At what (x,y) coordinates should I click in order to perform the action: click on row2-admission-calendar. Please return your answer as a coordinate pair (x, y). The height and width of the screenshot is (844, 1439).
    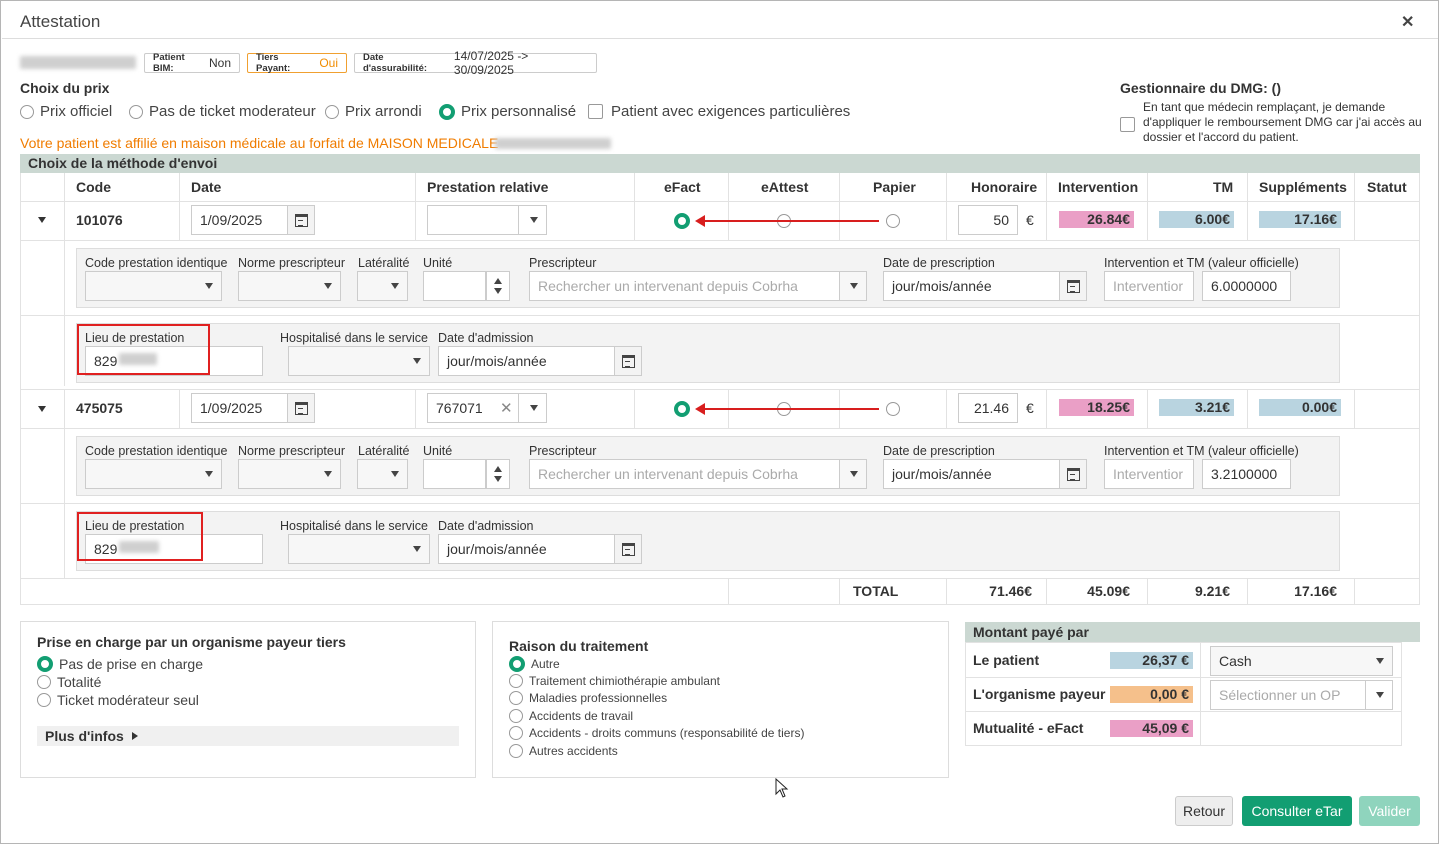
    Looking at the image, I should click on (628, 549).